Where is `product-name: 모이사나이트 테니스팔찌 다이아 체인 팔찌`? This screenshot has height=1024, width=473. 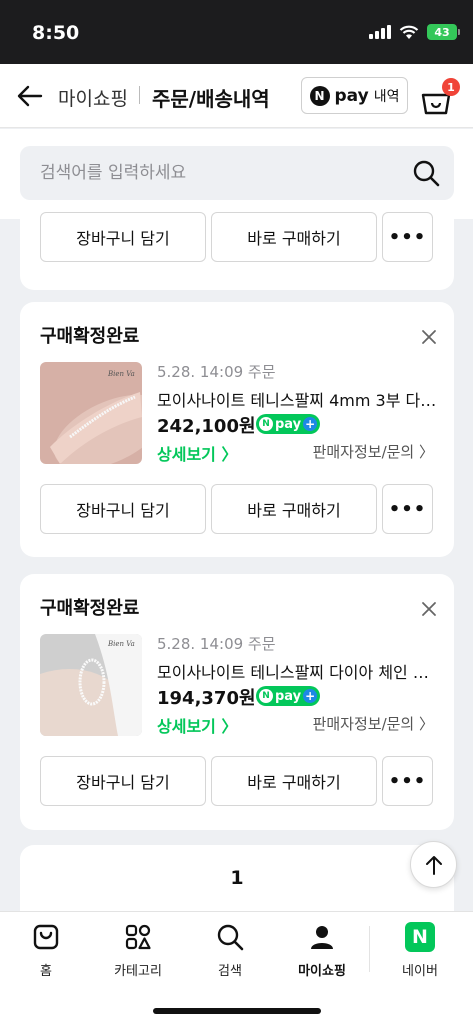 product-name: 모이사나이트 테니스팔찌 다이아 체인 팔찌 is located at coordinates (297, 671).